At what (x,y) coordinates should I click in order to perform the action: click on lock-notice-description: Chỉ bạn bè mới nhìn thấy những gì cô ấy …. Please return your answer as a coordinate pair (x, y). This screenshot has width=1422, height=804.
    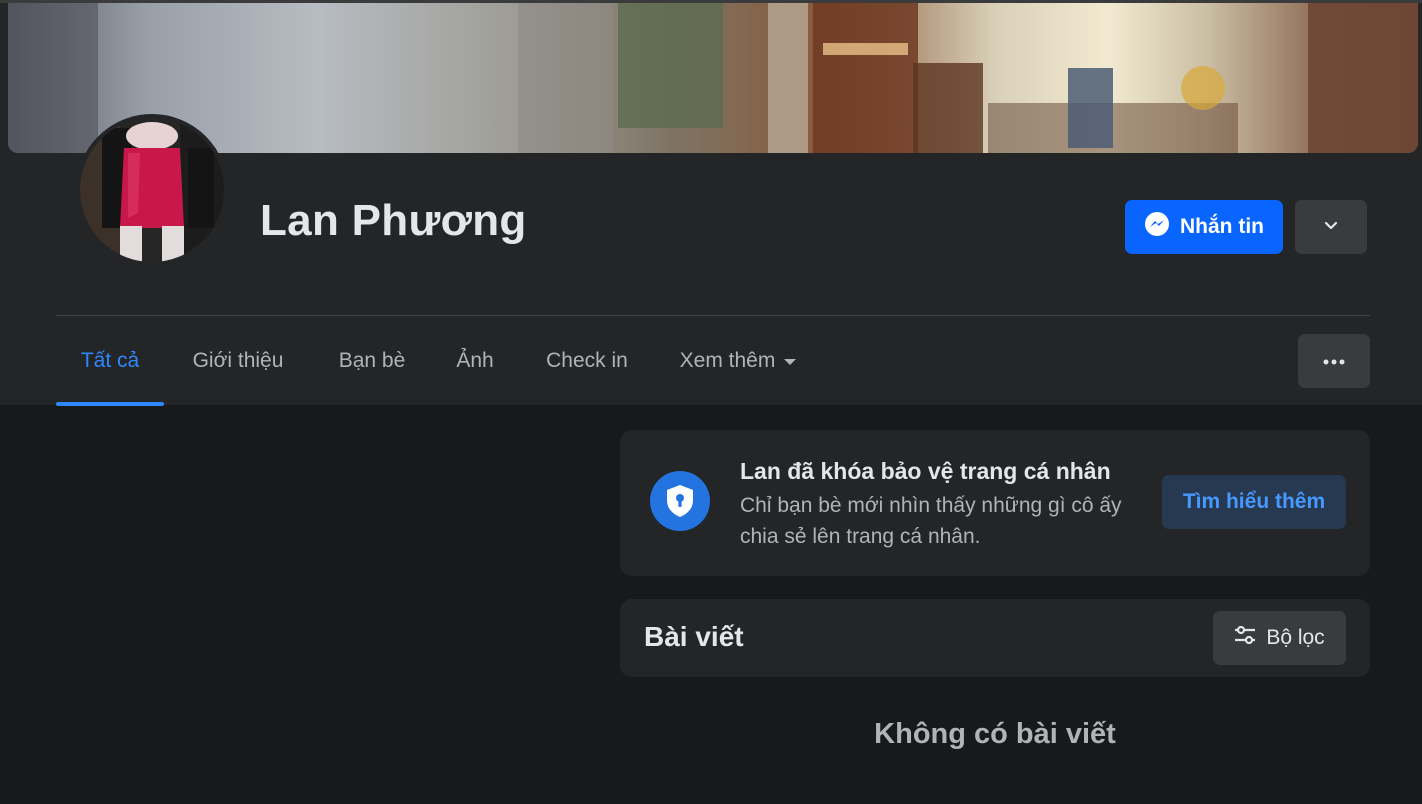
    Looking at the image, I should click on (931, 521).